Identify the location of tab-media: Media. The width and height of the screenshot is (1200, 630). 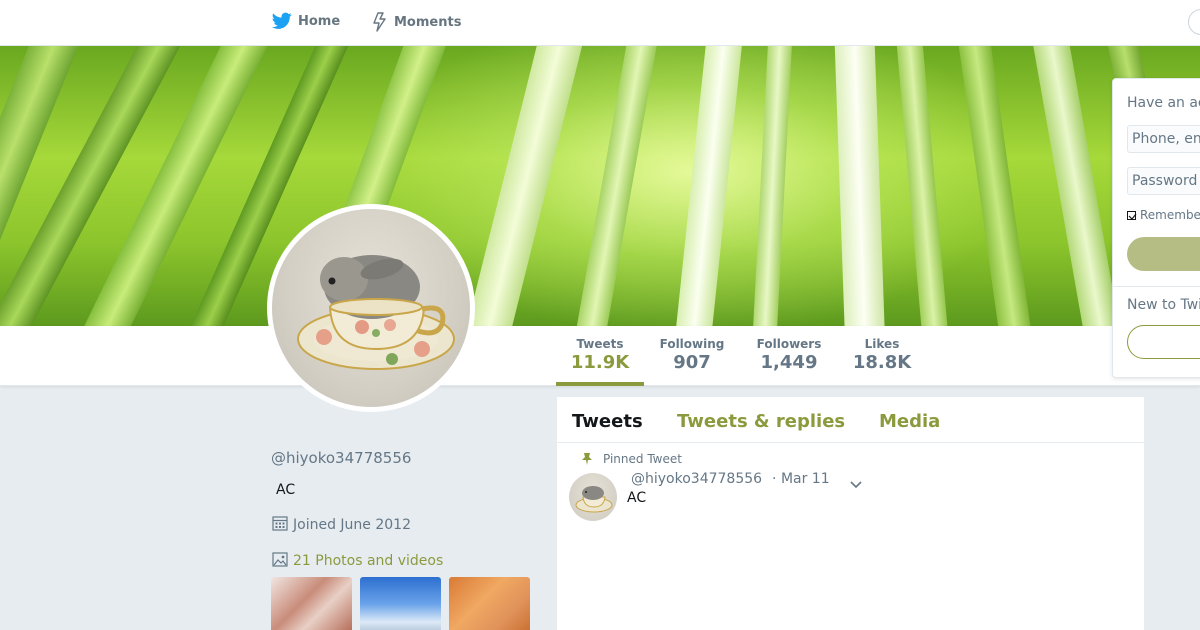
(909, 421).